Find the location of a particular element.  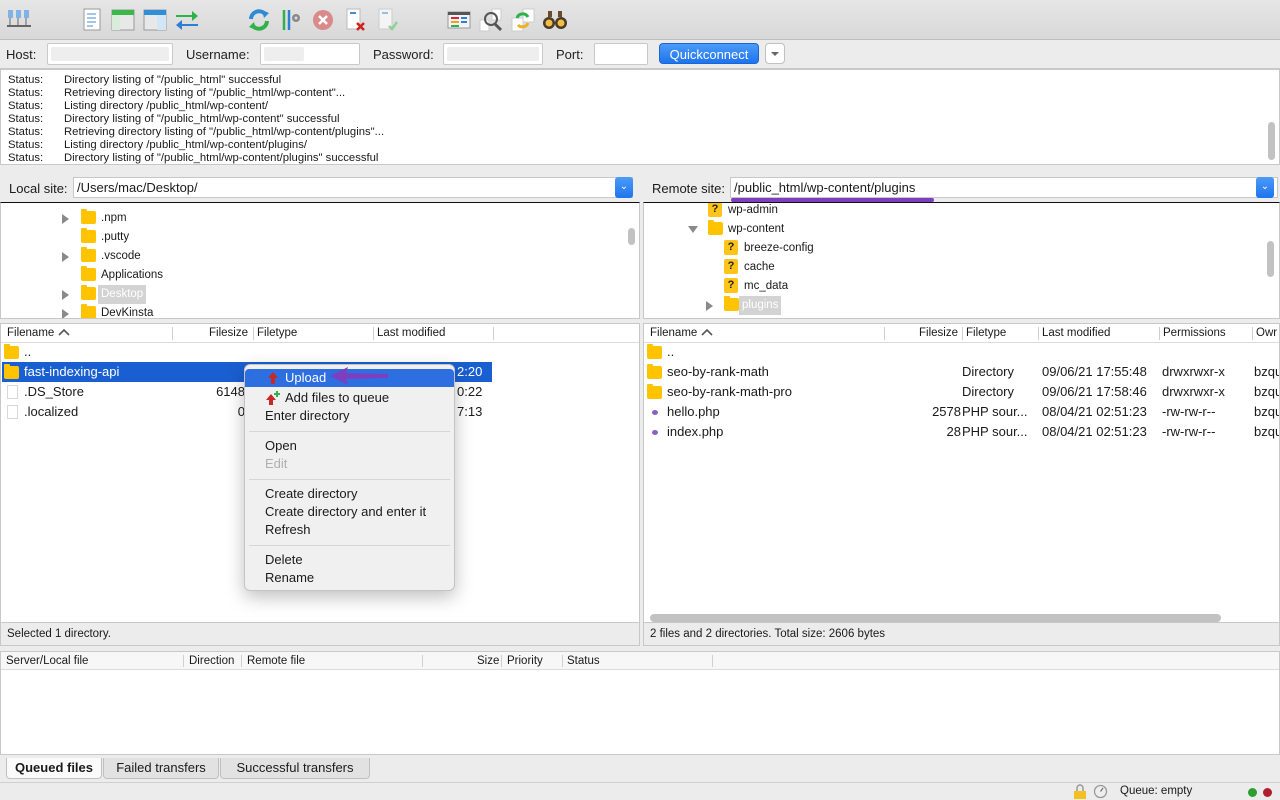

tree-item: ? breeze-config is located at coordinates (954, 248).